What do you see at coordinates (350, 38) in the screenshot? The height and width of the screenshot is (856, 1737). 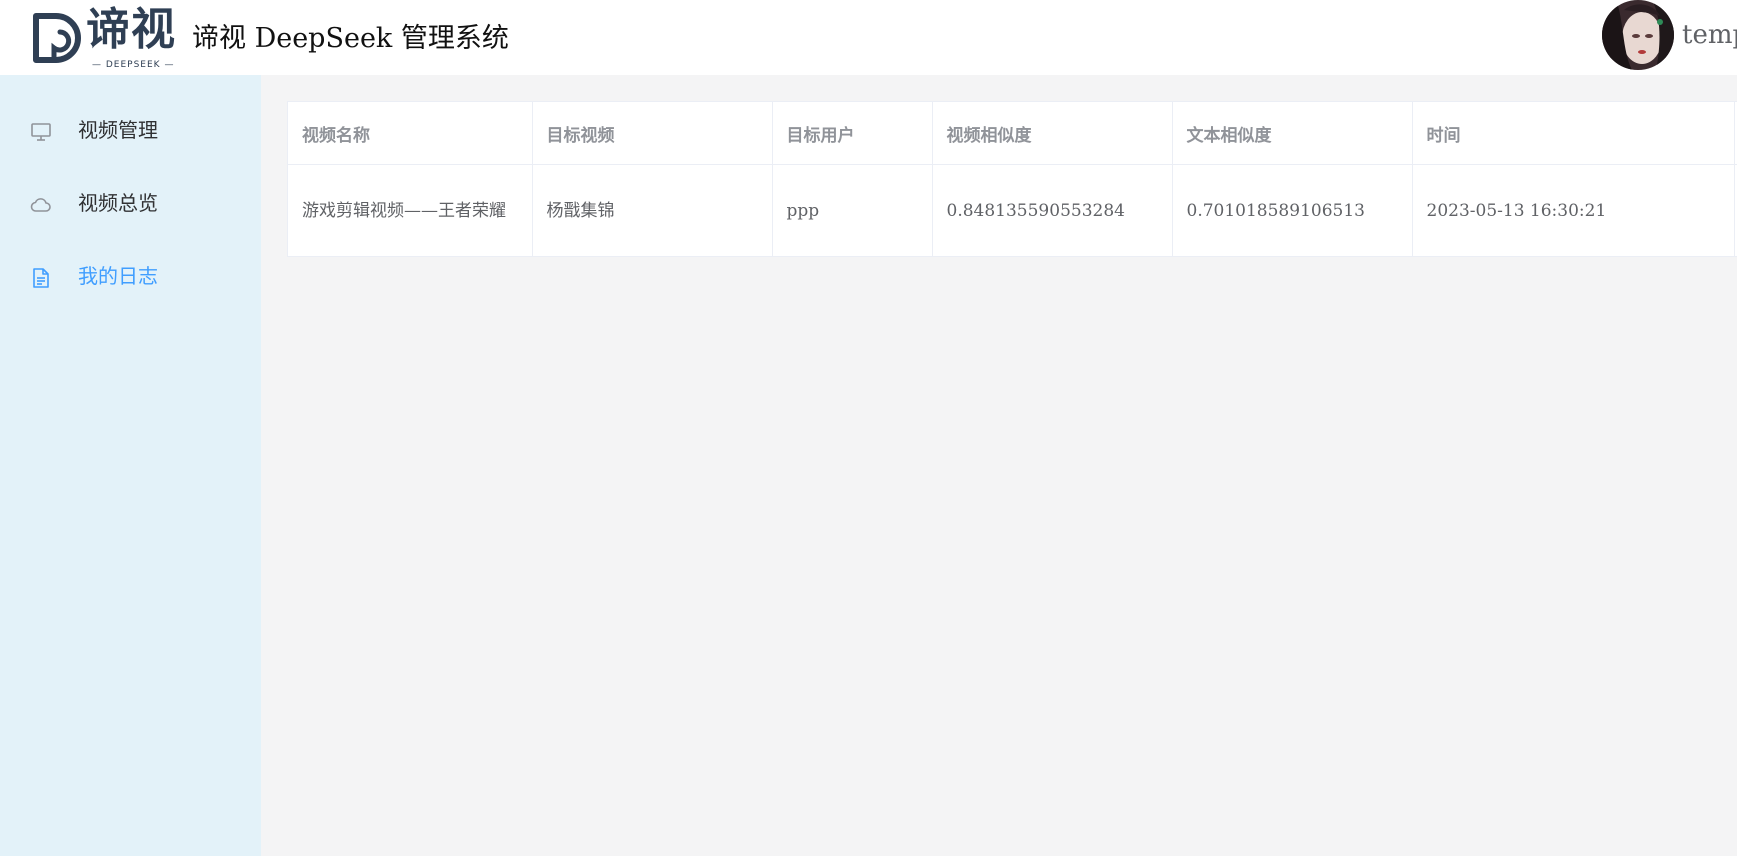 I see `app-title: 谛视 DeepSeek 管理系统` at bounding box center [350, 38].